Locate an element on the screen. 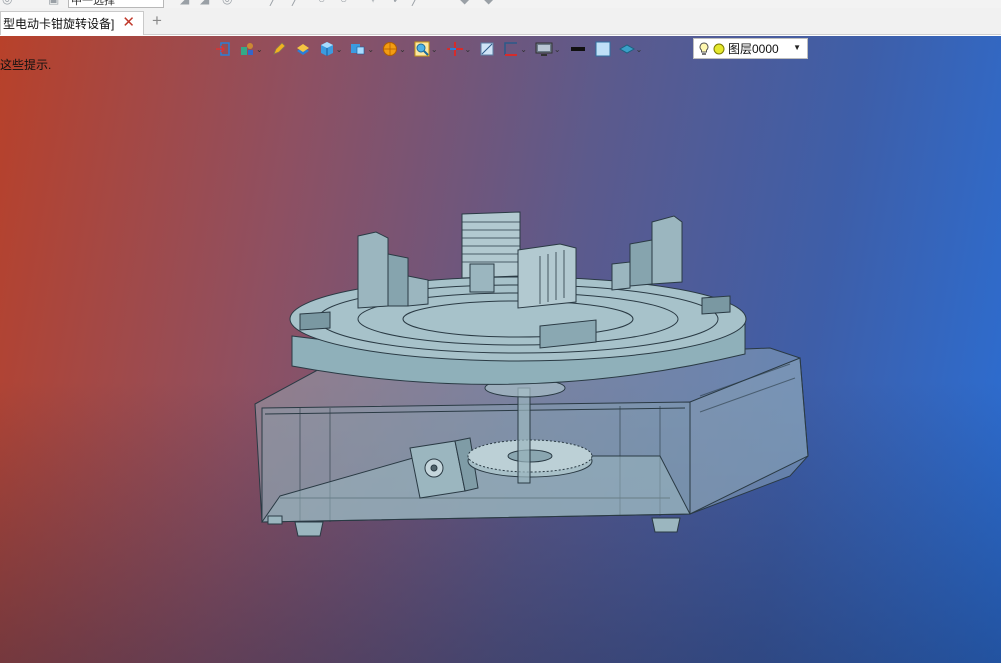 This screenshot has width=1001, height=663. close-icon: ✕ is located at coordinates (128, 23).